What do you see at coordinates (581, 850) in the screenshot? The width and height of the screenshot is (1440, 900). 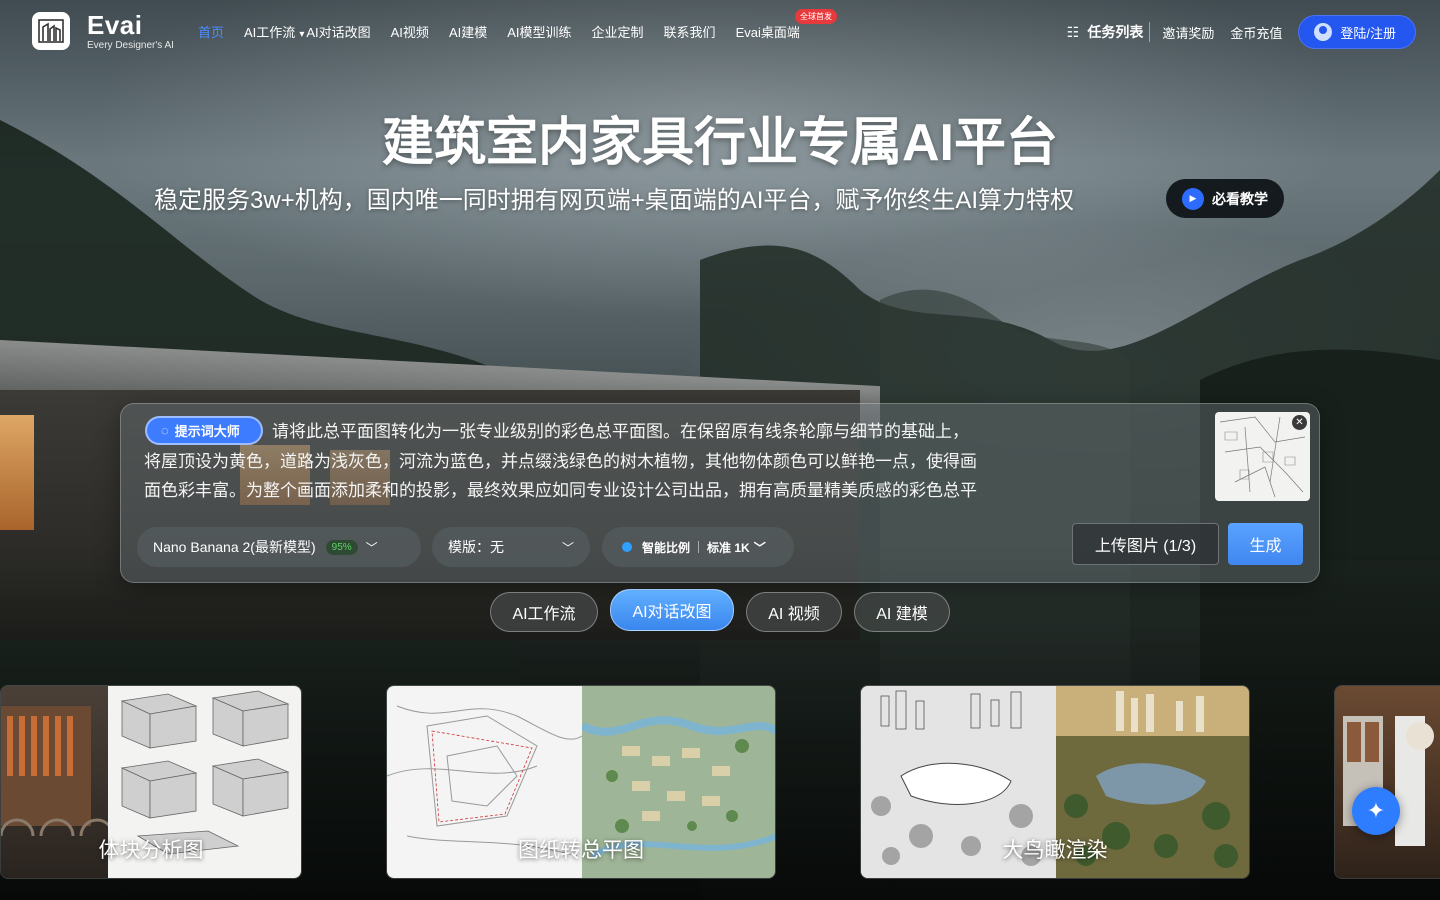 I see `card-label: 图纸转总平图` at bounding box center [581, 850].